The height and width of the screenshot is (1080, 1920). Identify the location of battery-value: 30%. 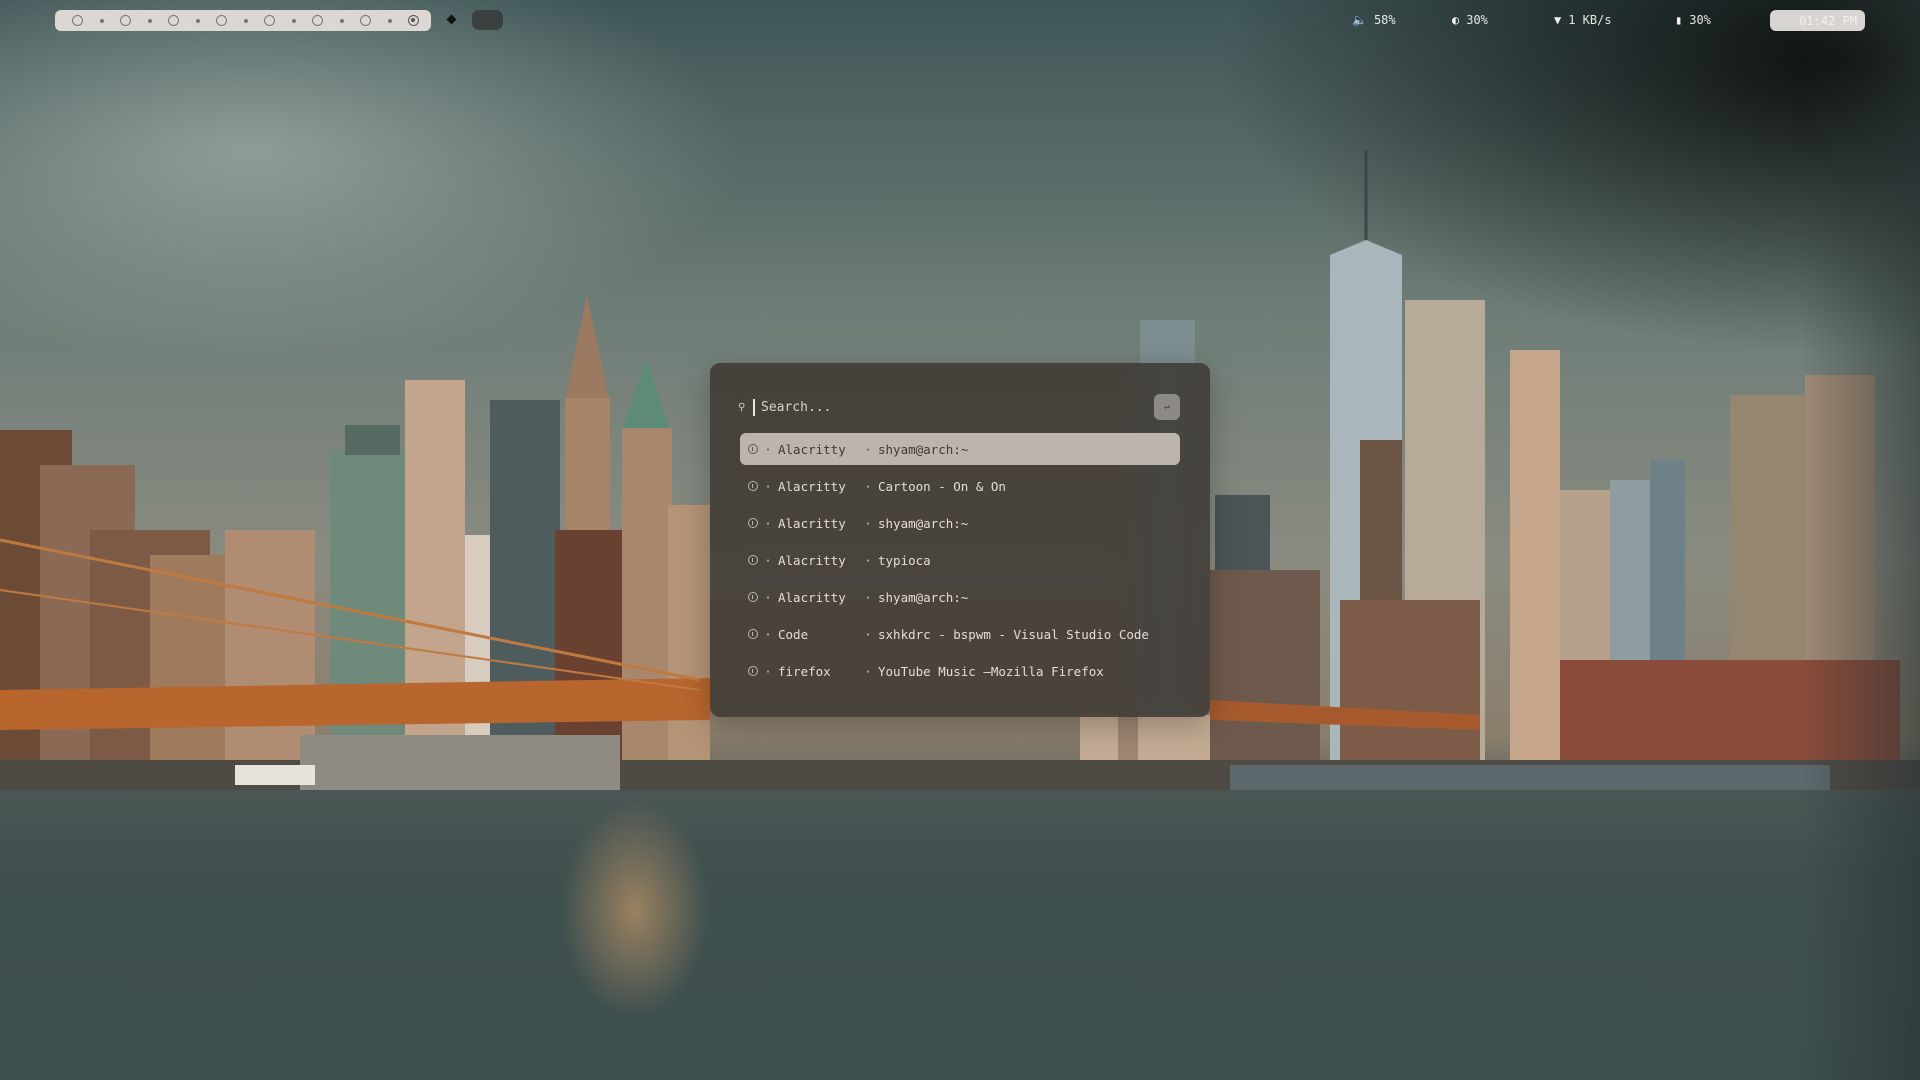
(1700, 20).